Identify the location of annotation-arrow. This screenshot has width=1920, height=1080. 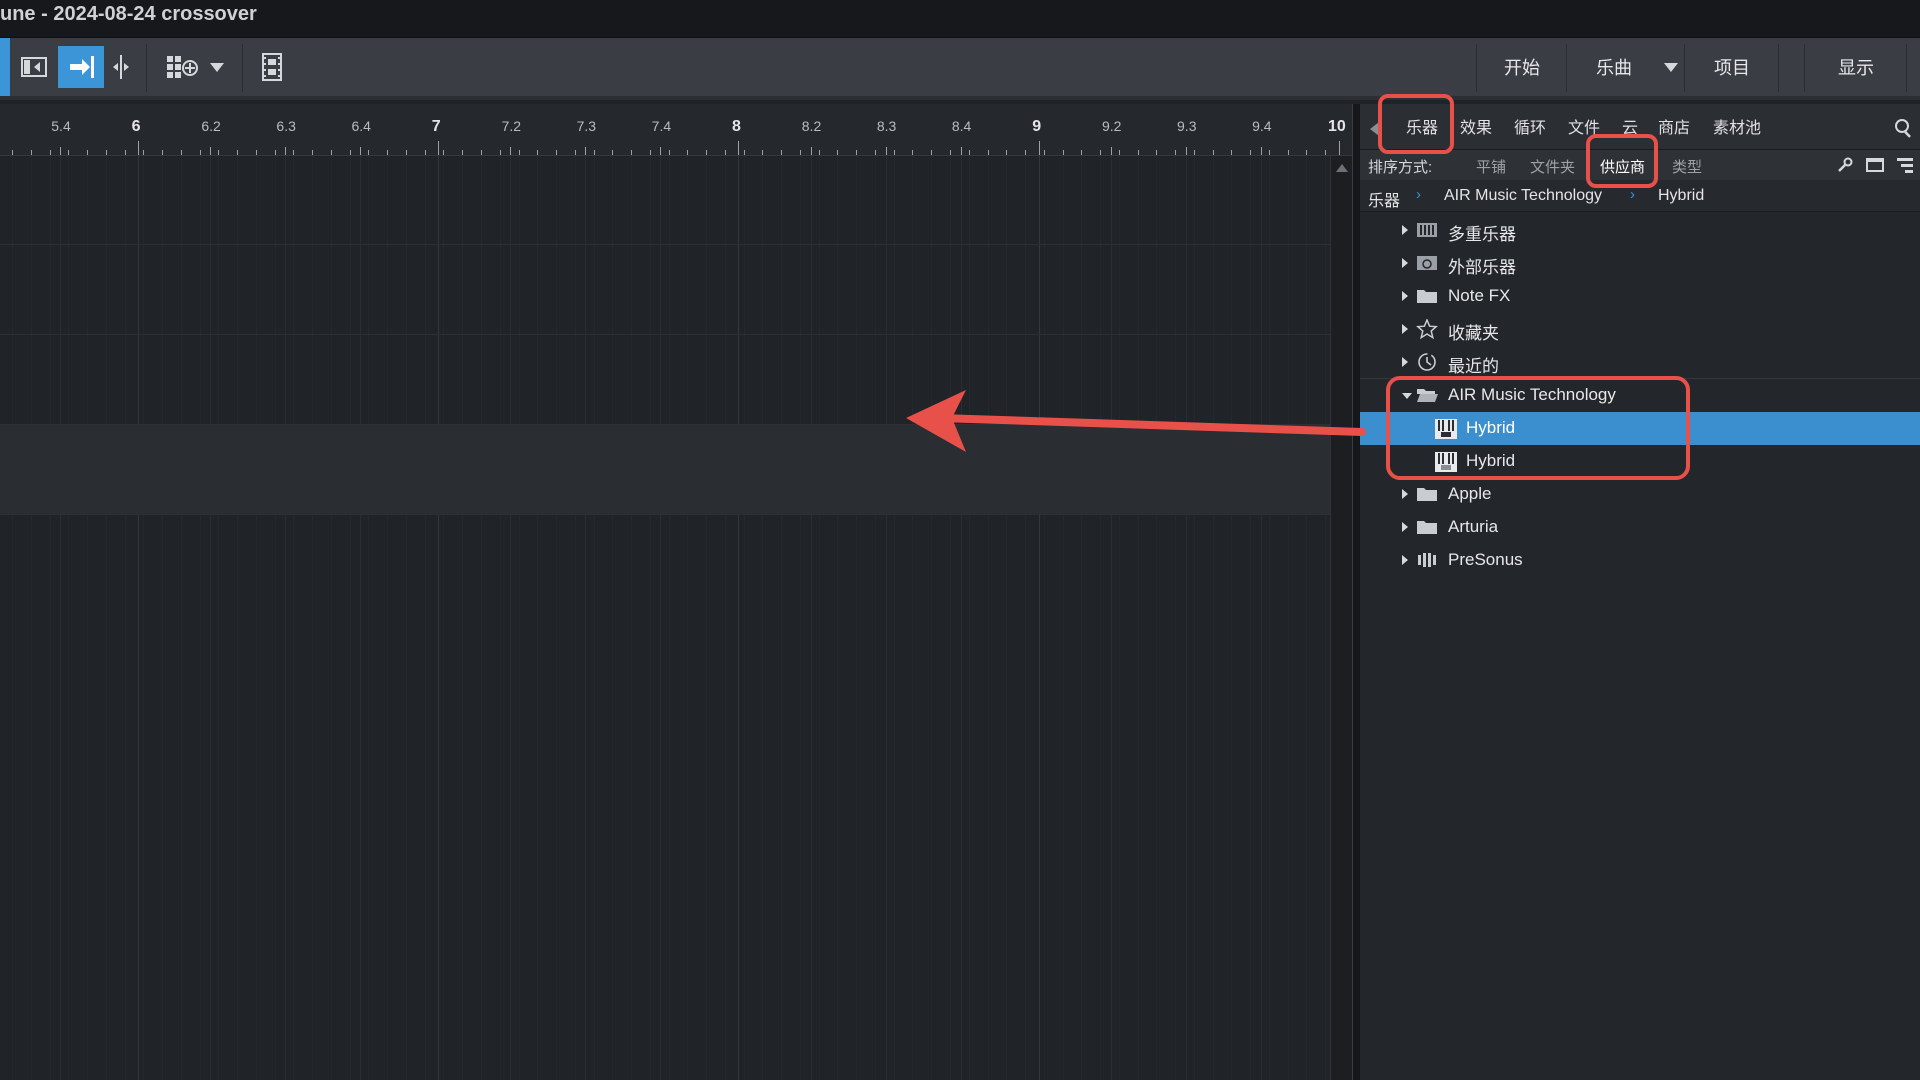
(1136, 421).